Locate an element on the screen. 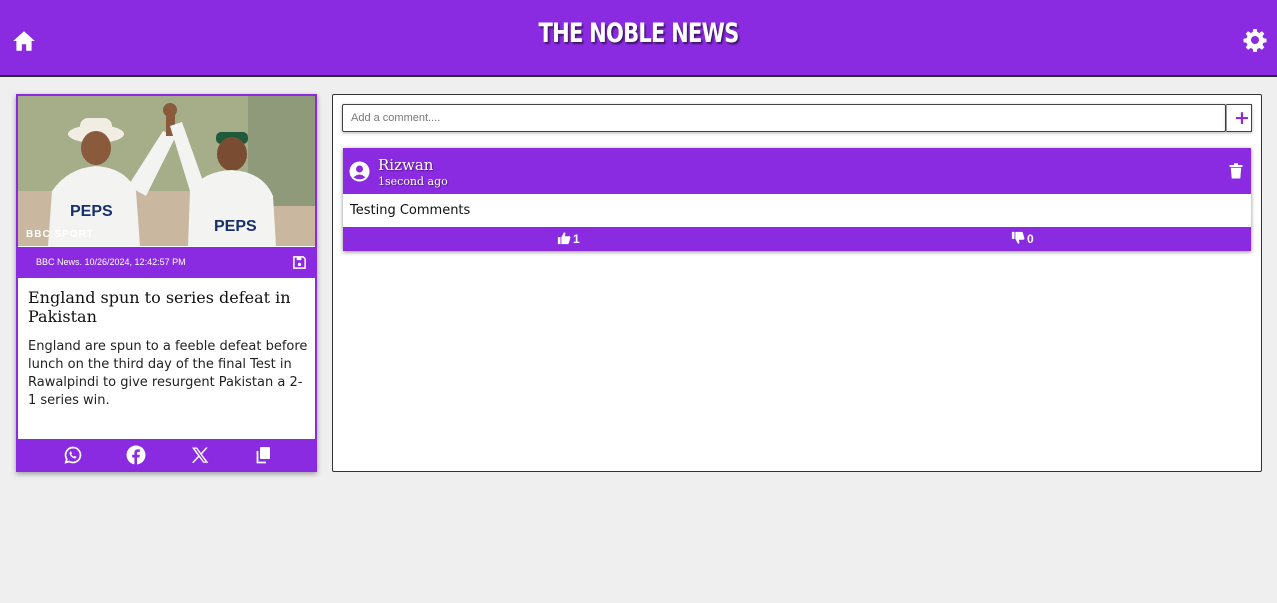  source-line: BBC News. 10/26/2024, 12:42:57 PM is located at coordinates (111, 262).